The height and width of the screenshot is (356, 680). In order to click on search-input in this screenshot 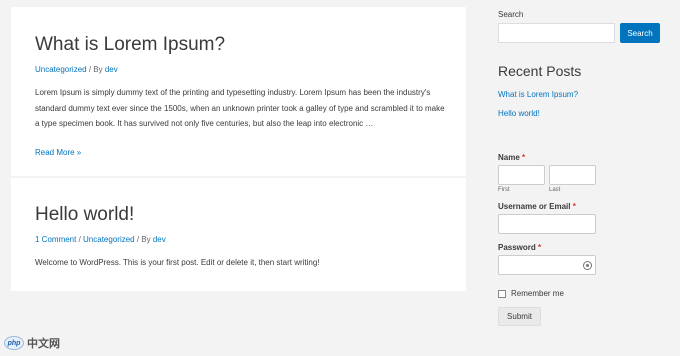, I will do `click(556, 33)`.